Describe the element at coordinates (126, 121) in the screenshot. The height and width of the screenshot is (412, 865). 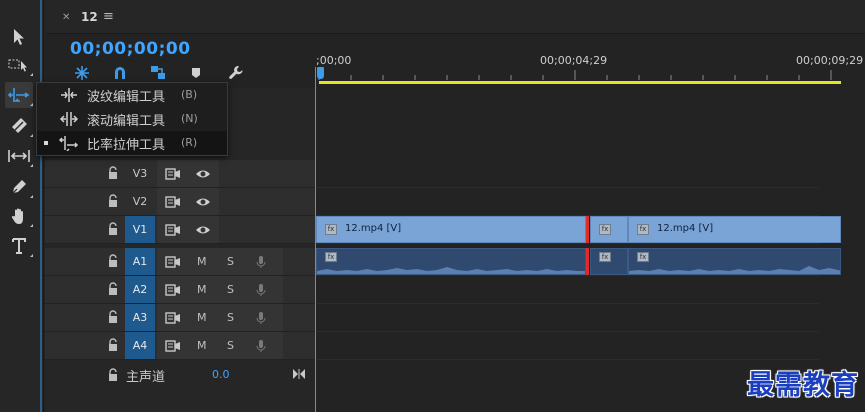
I see `flyout-label: 滚动编辑工具` at that location.